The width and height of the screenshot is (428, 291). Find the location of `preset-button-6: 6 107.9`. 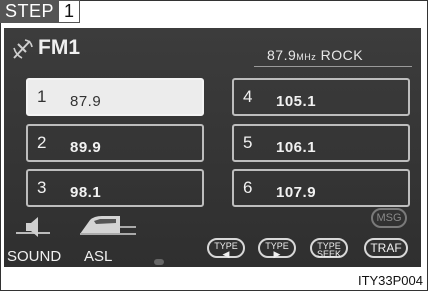

preset-button-6: 6 107.9 is located at coordinates (321, 188).